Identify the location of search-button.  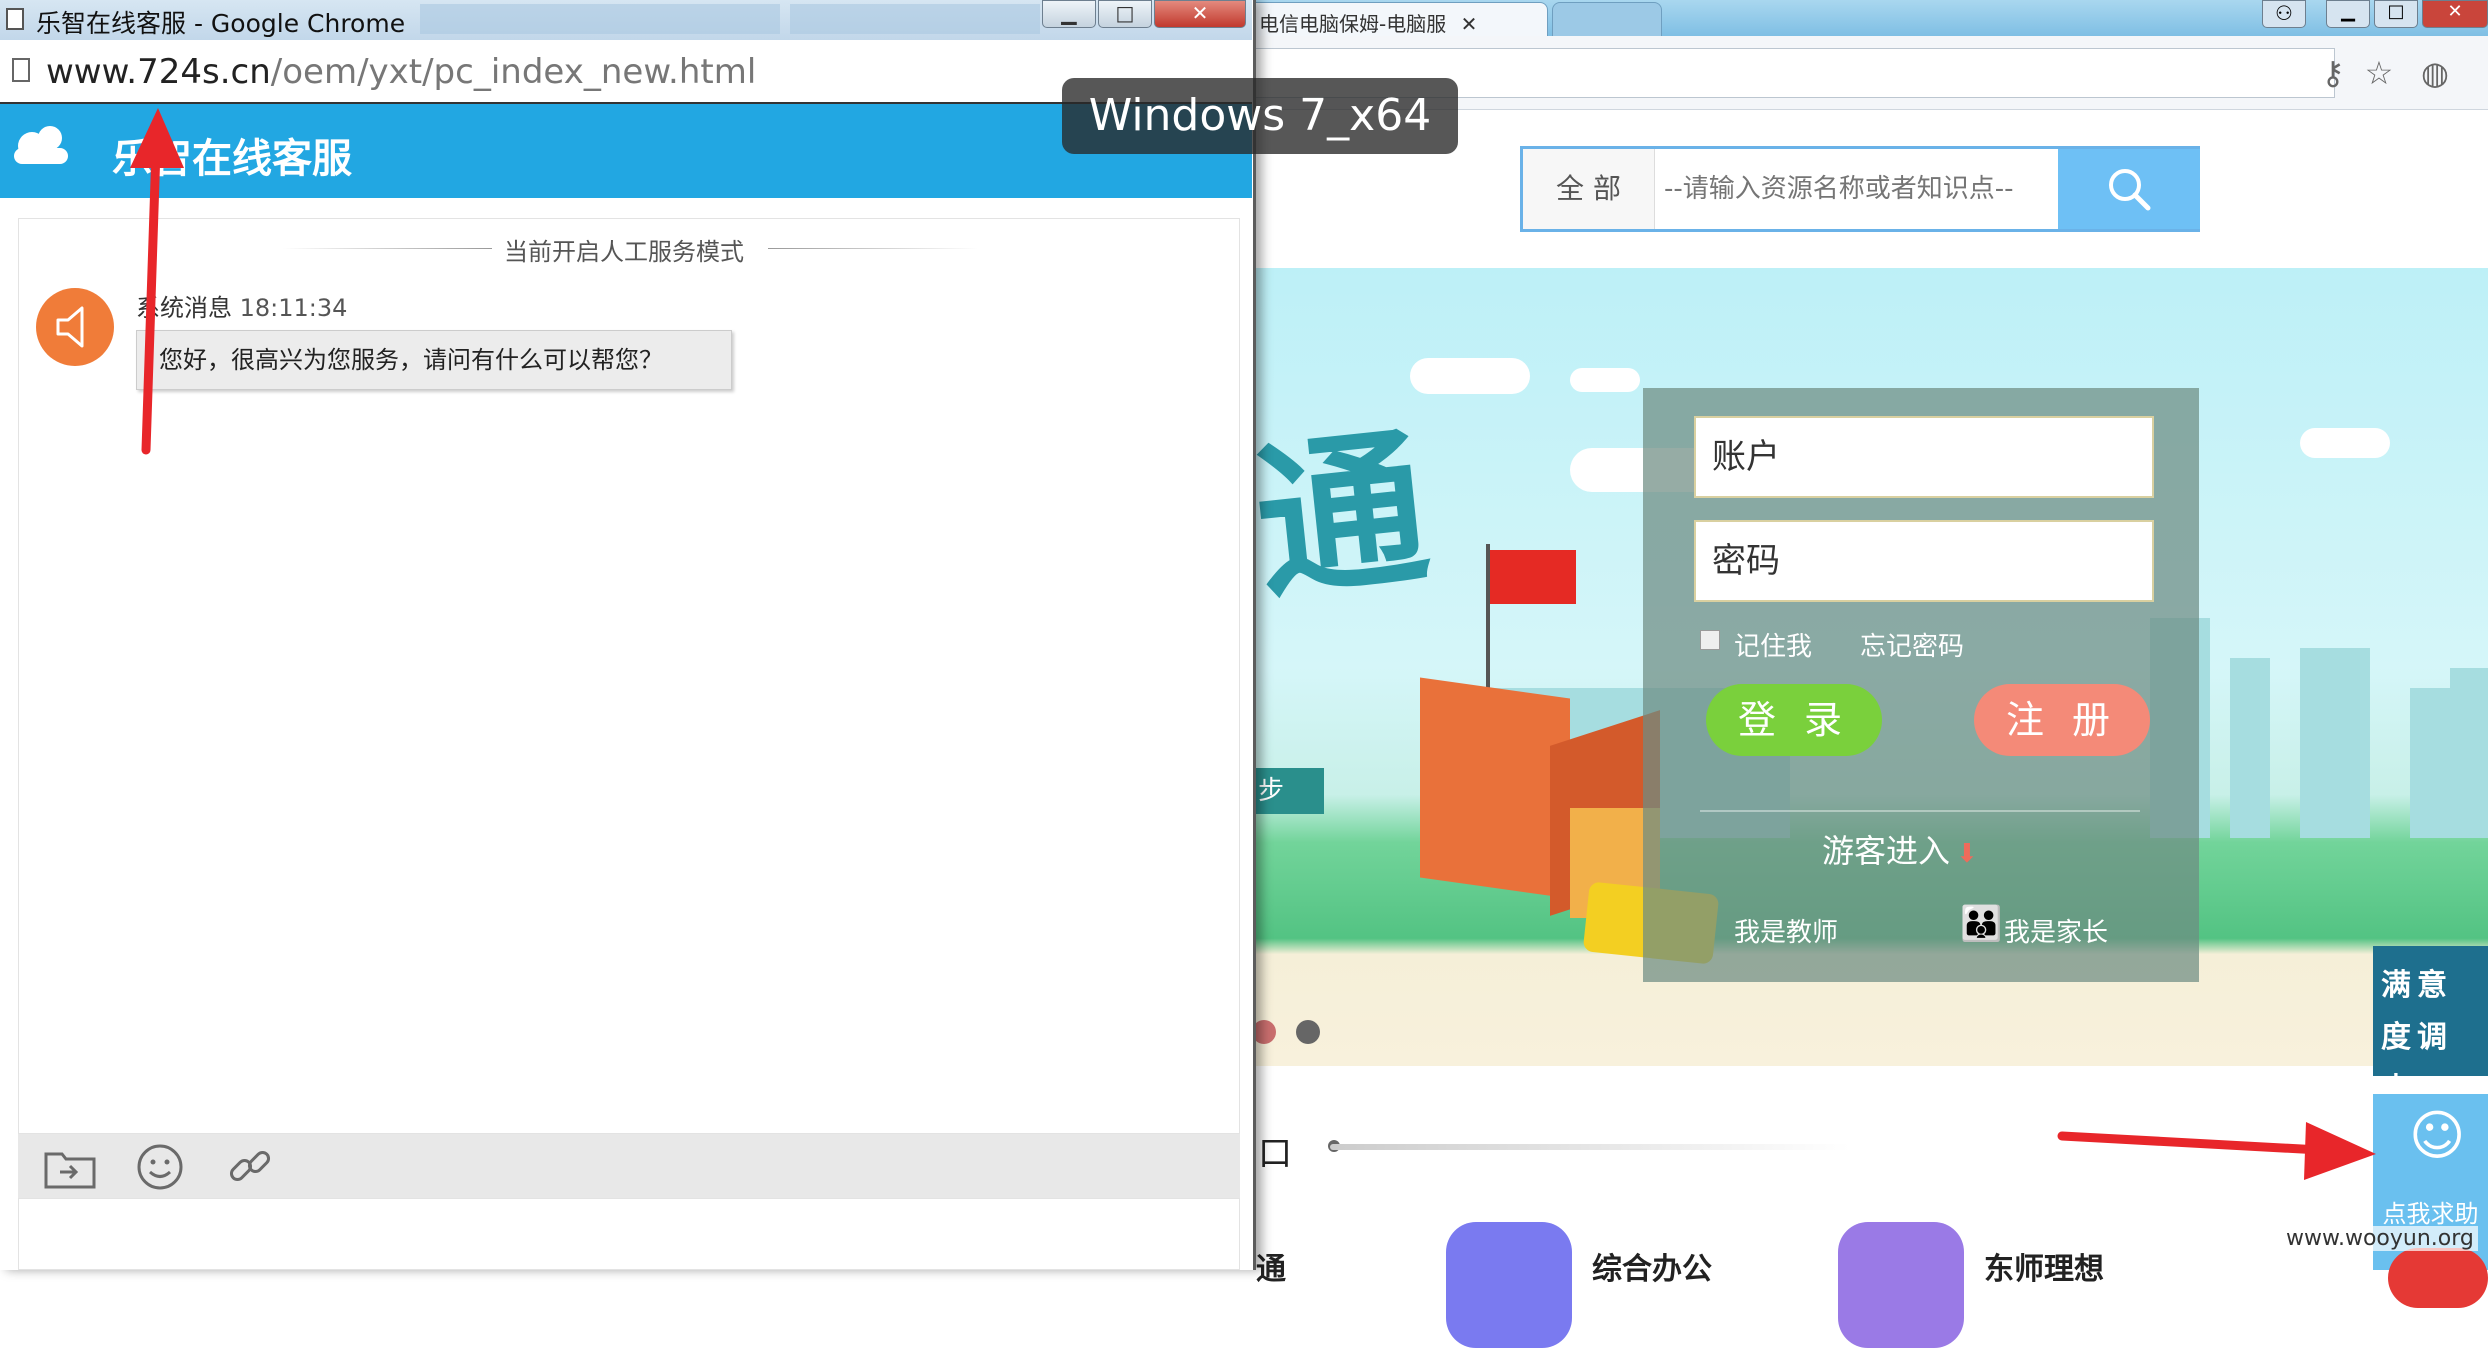
(2129, 189).